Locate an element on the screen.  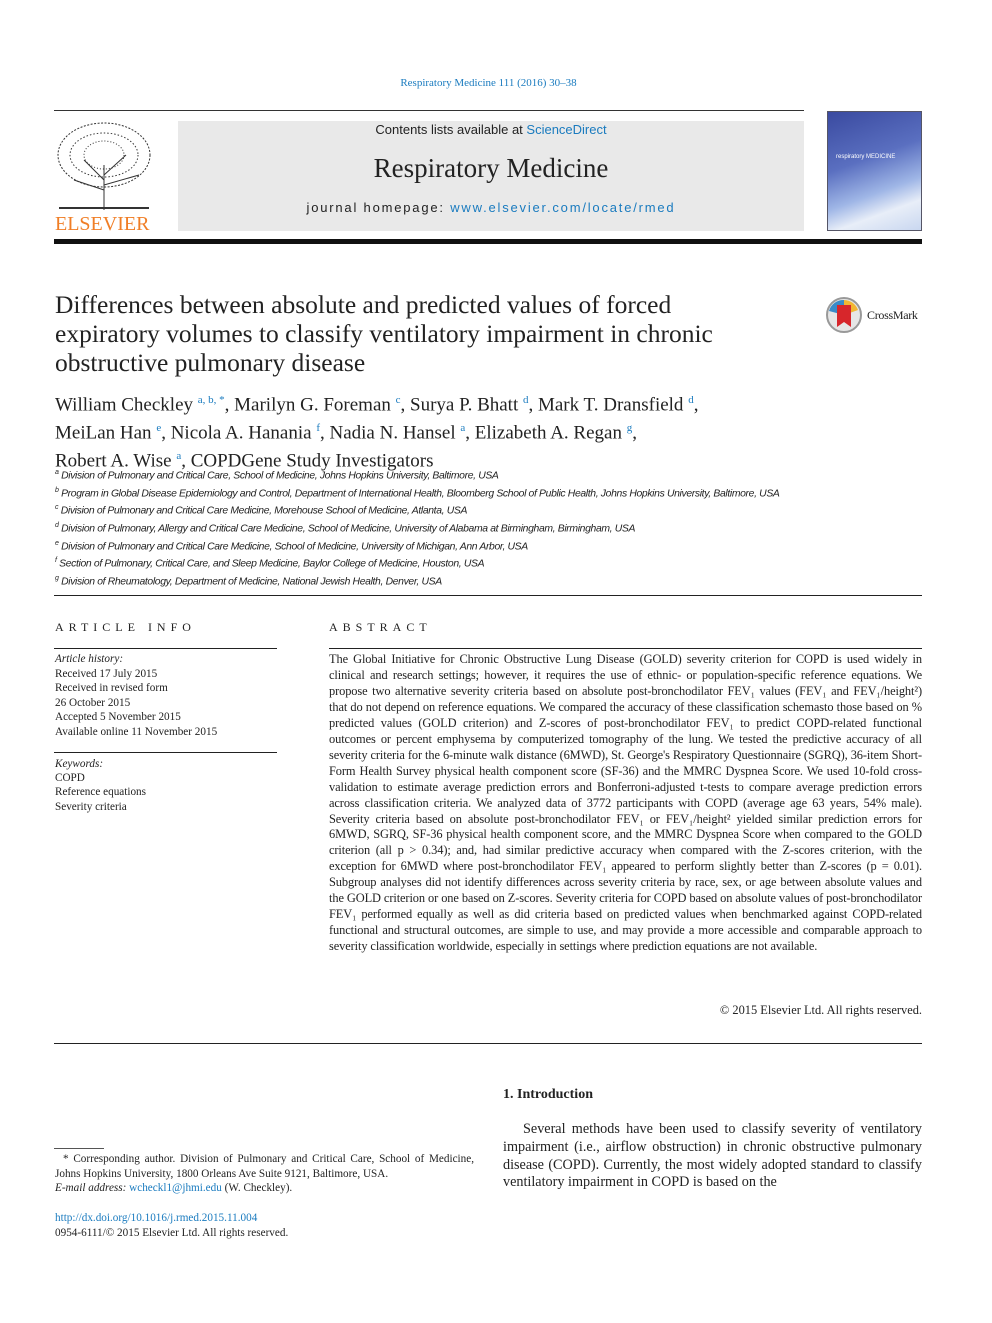
email-link: wcheckl1@jhmi.edu is located at coordinates (175, 1188).